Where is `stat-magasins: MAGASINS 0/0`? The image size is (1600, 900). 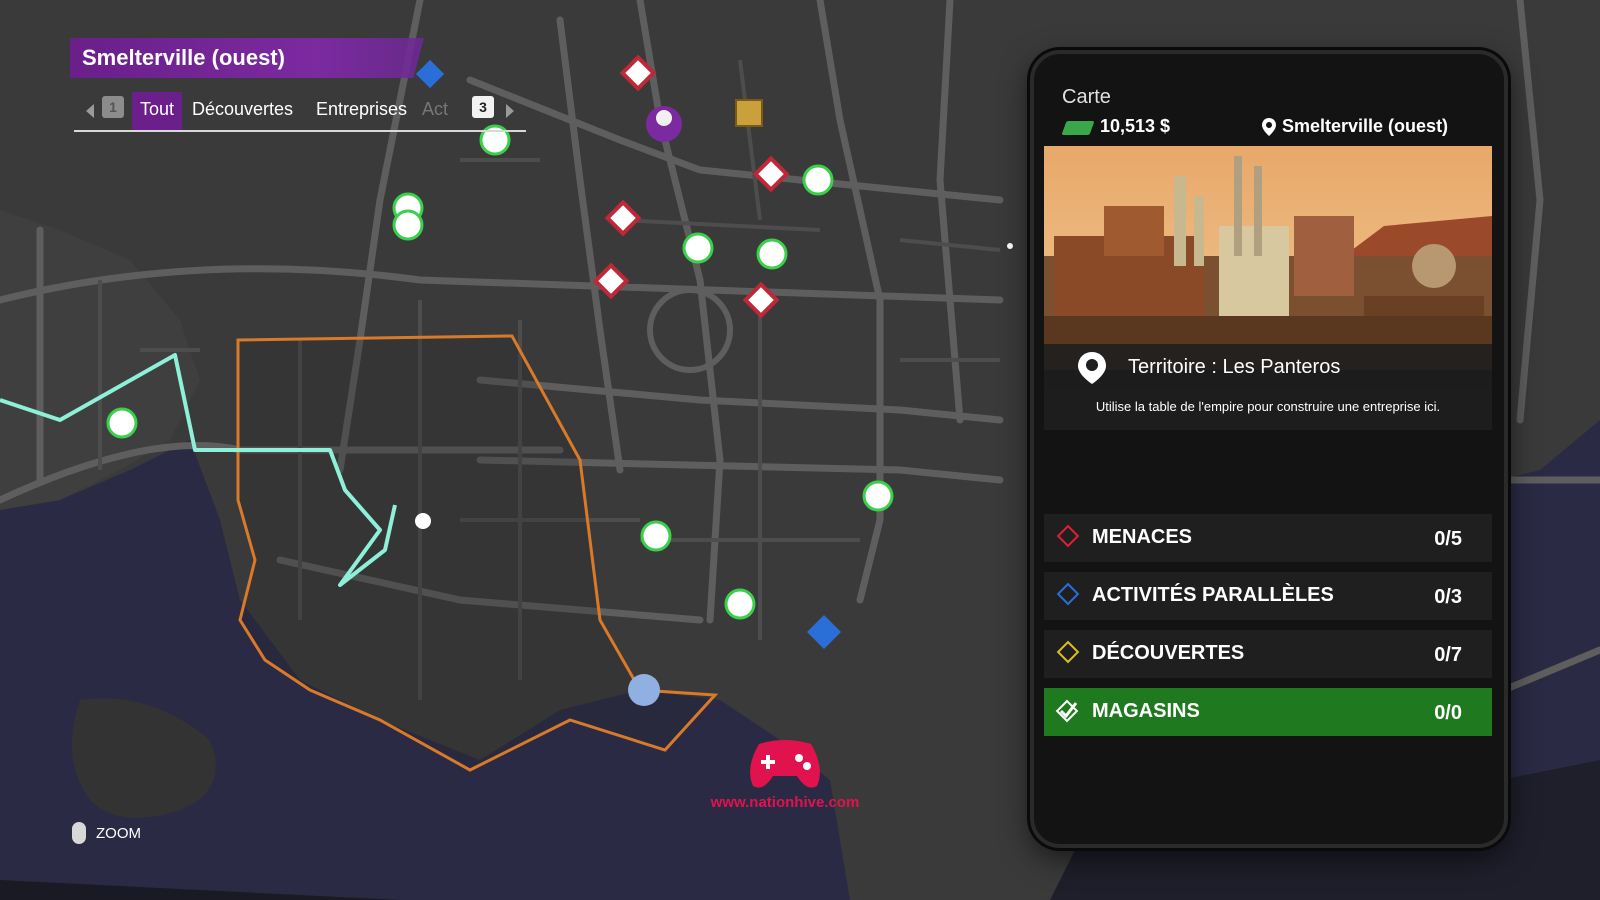
stat-magasins: MAGASINS 0/0 is located at coordinates (1268, 712).